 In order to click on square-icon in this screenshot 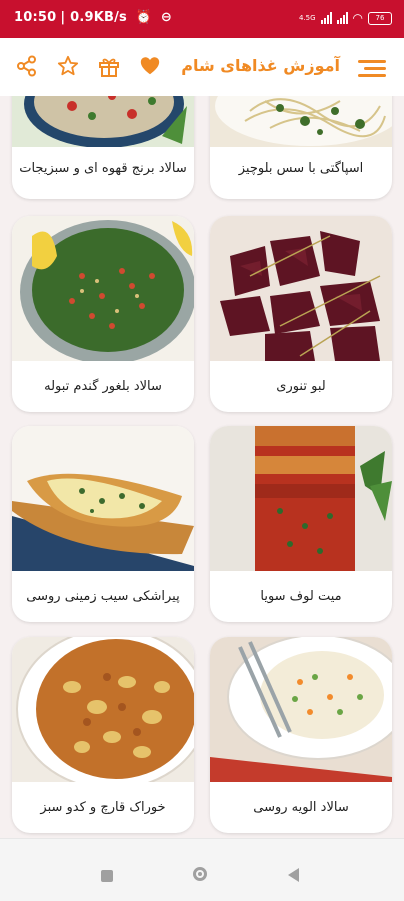, I will do `click(107, 876)`.